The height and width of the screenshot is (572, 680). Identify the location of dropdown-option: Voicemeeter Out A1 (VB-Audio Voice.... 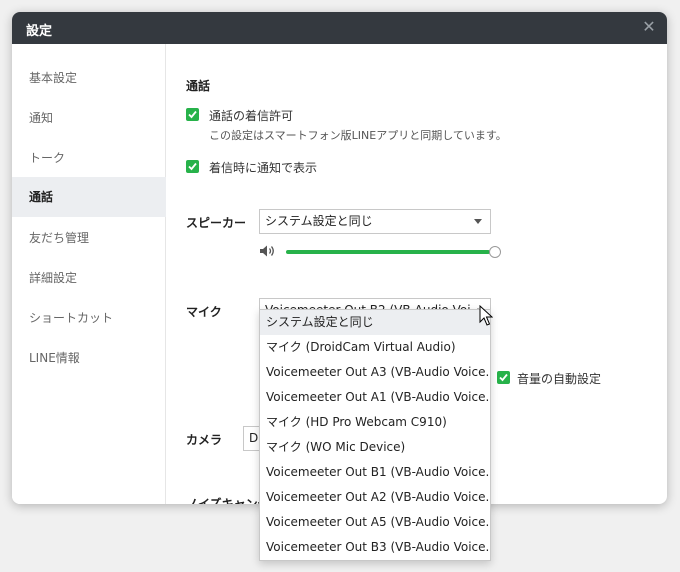
(375, 397).